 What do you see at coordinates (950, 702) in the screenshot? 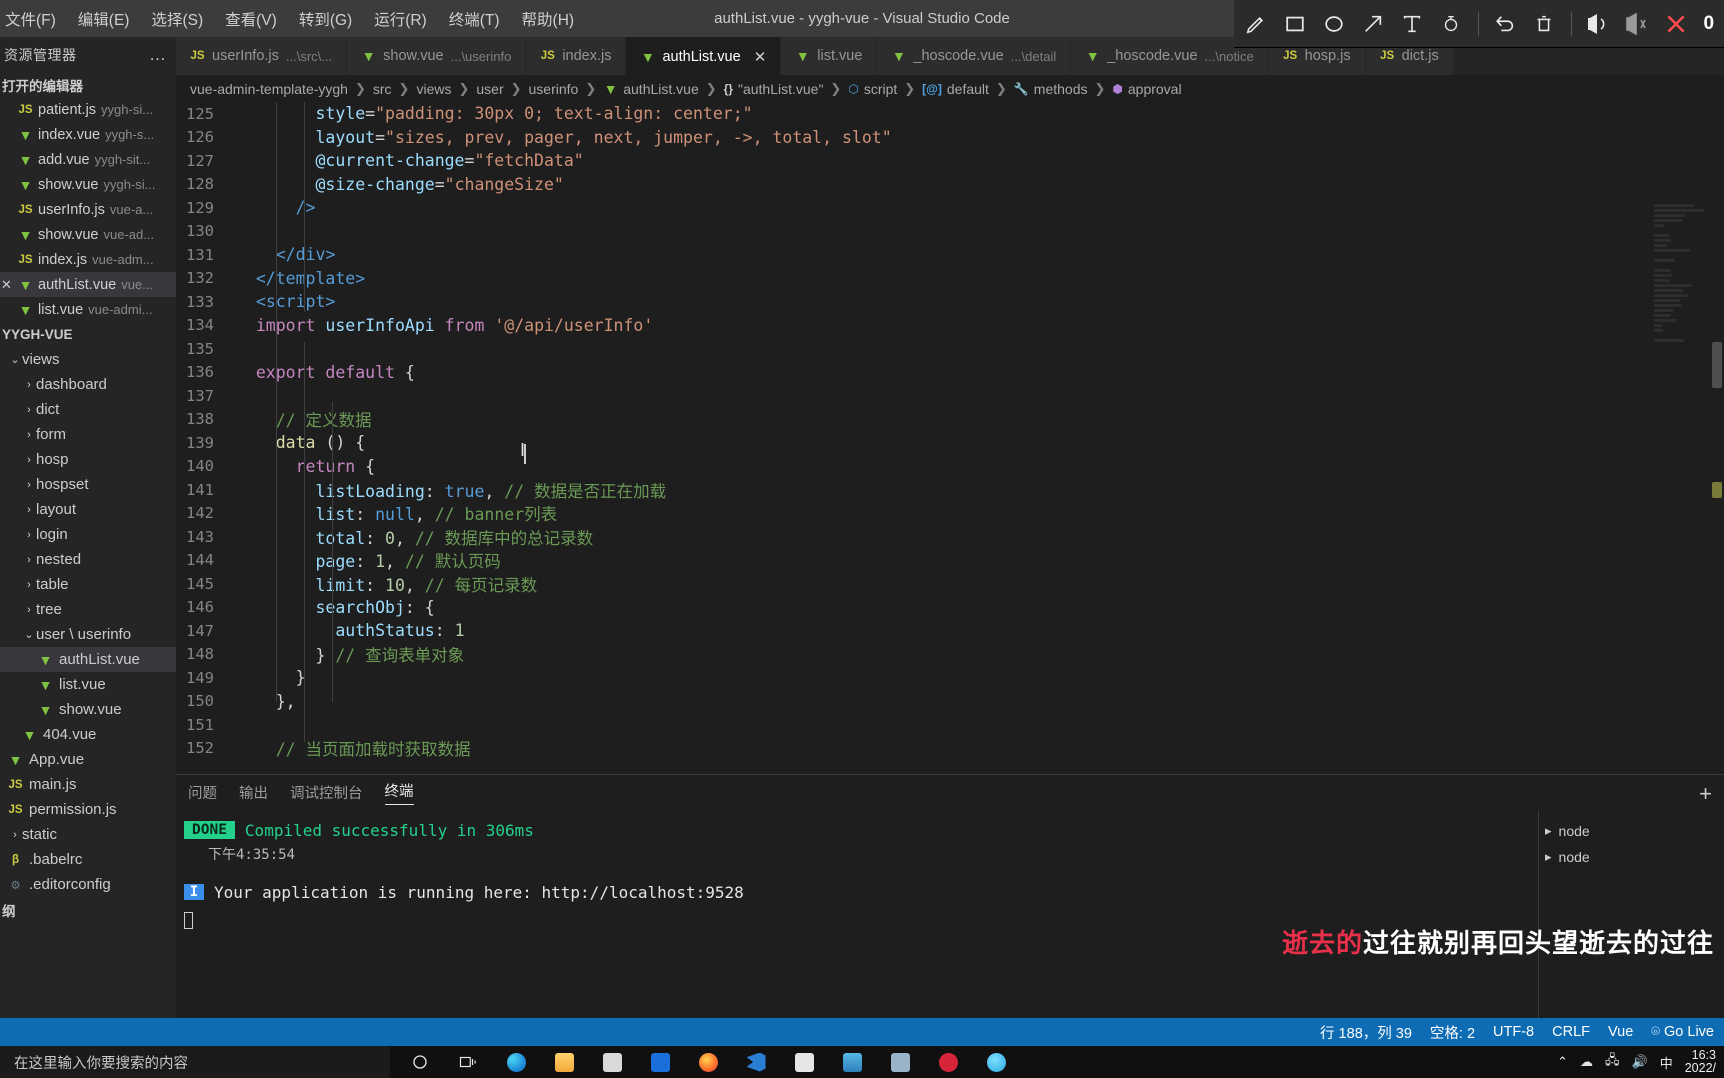
I see `code-line: 150 },` at bounding box center [950, 702].